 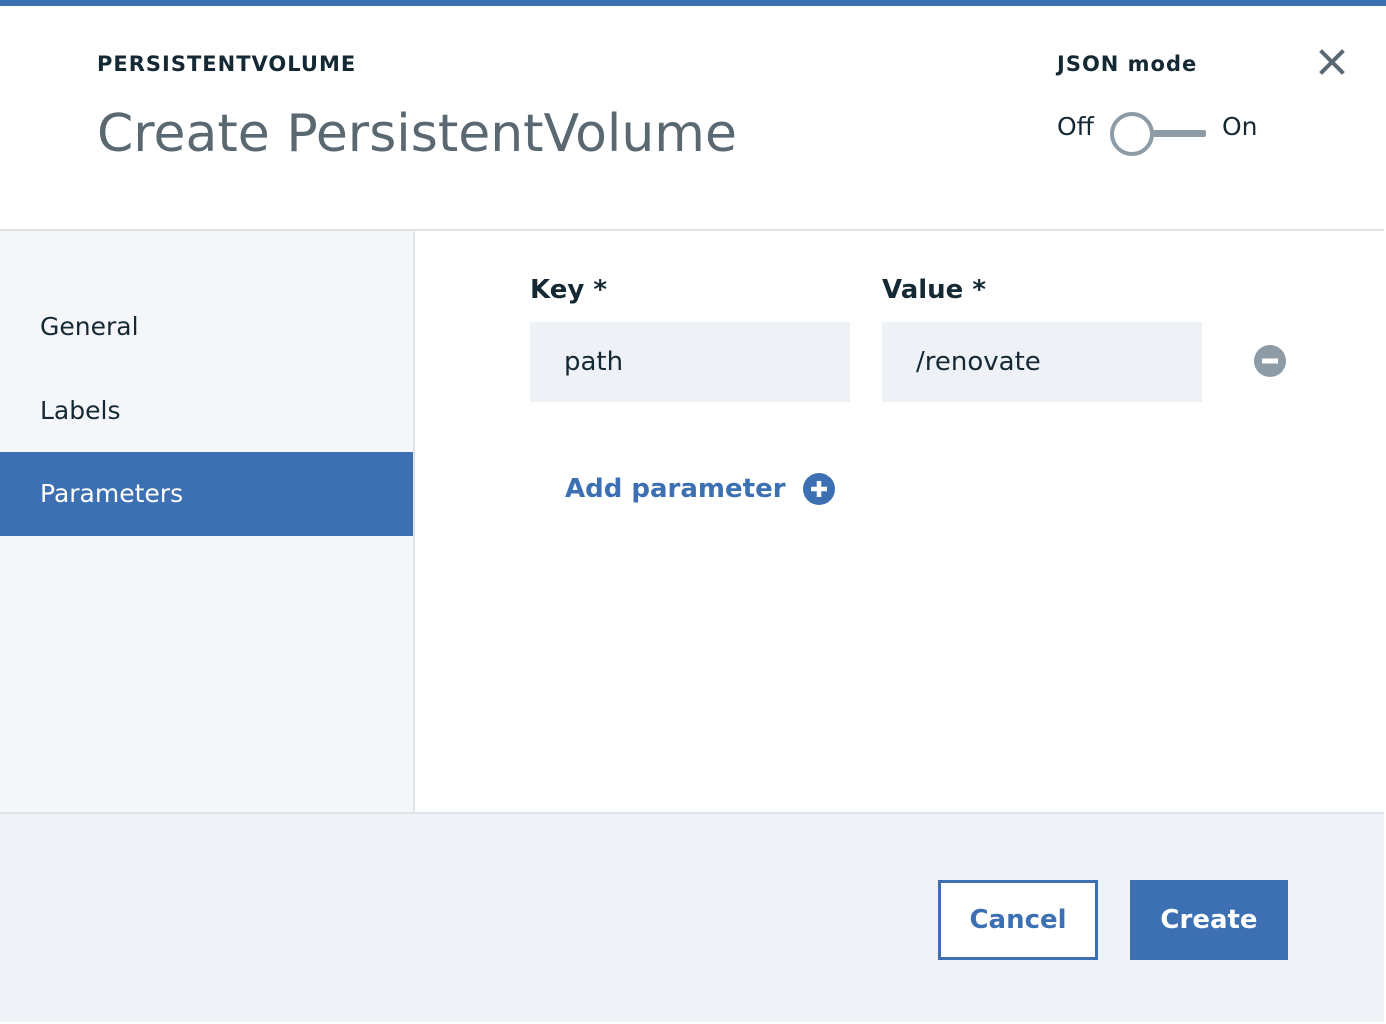 I want to click on close-button, so click(x=1332, y=62).